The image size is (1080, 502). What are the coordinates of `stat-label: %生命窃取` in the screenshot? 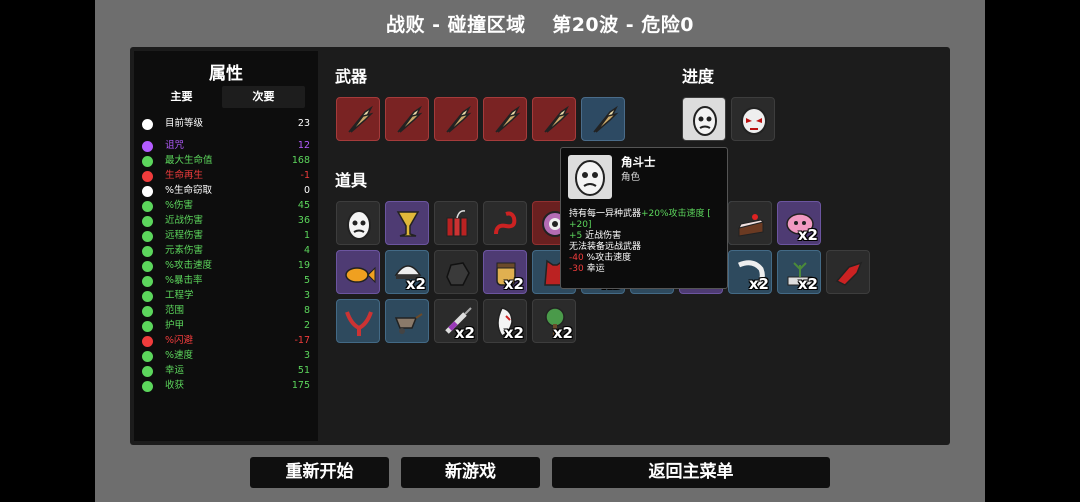 It's located at (189, 190).